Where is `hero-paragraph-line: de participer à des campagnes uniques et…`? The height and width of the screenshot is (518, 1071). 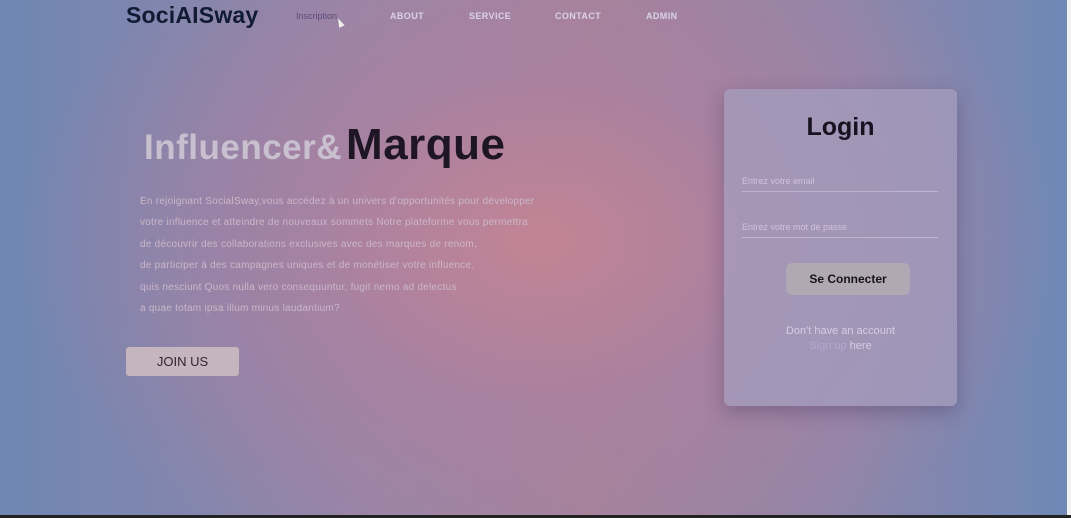 hero-paragraph-line: de participer à des campagnes uniques et… is located at coordinates (307, 266).